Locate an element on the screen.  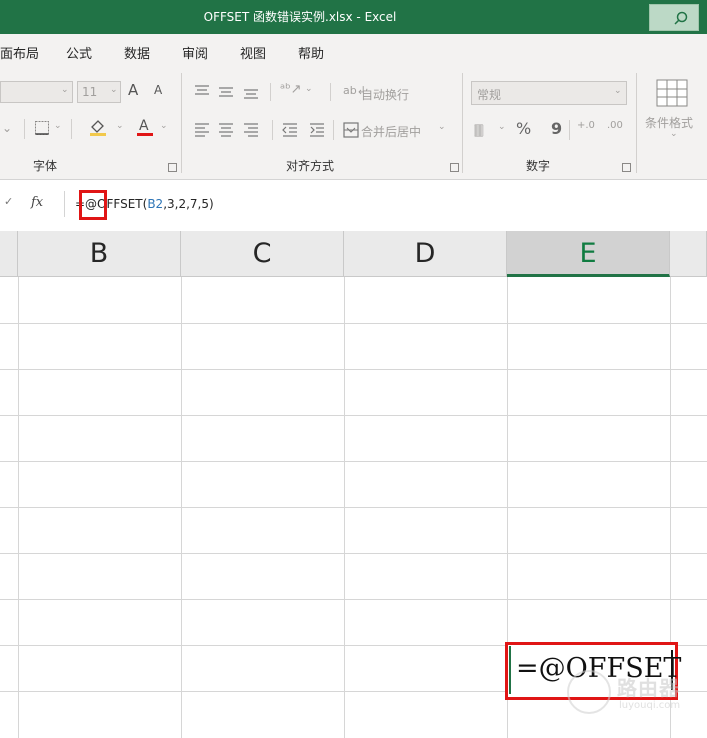
tab-view: 视图 is located at coordinates (253, 52).